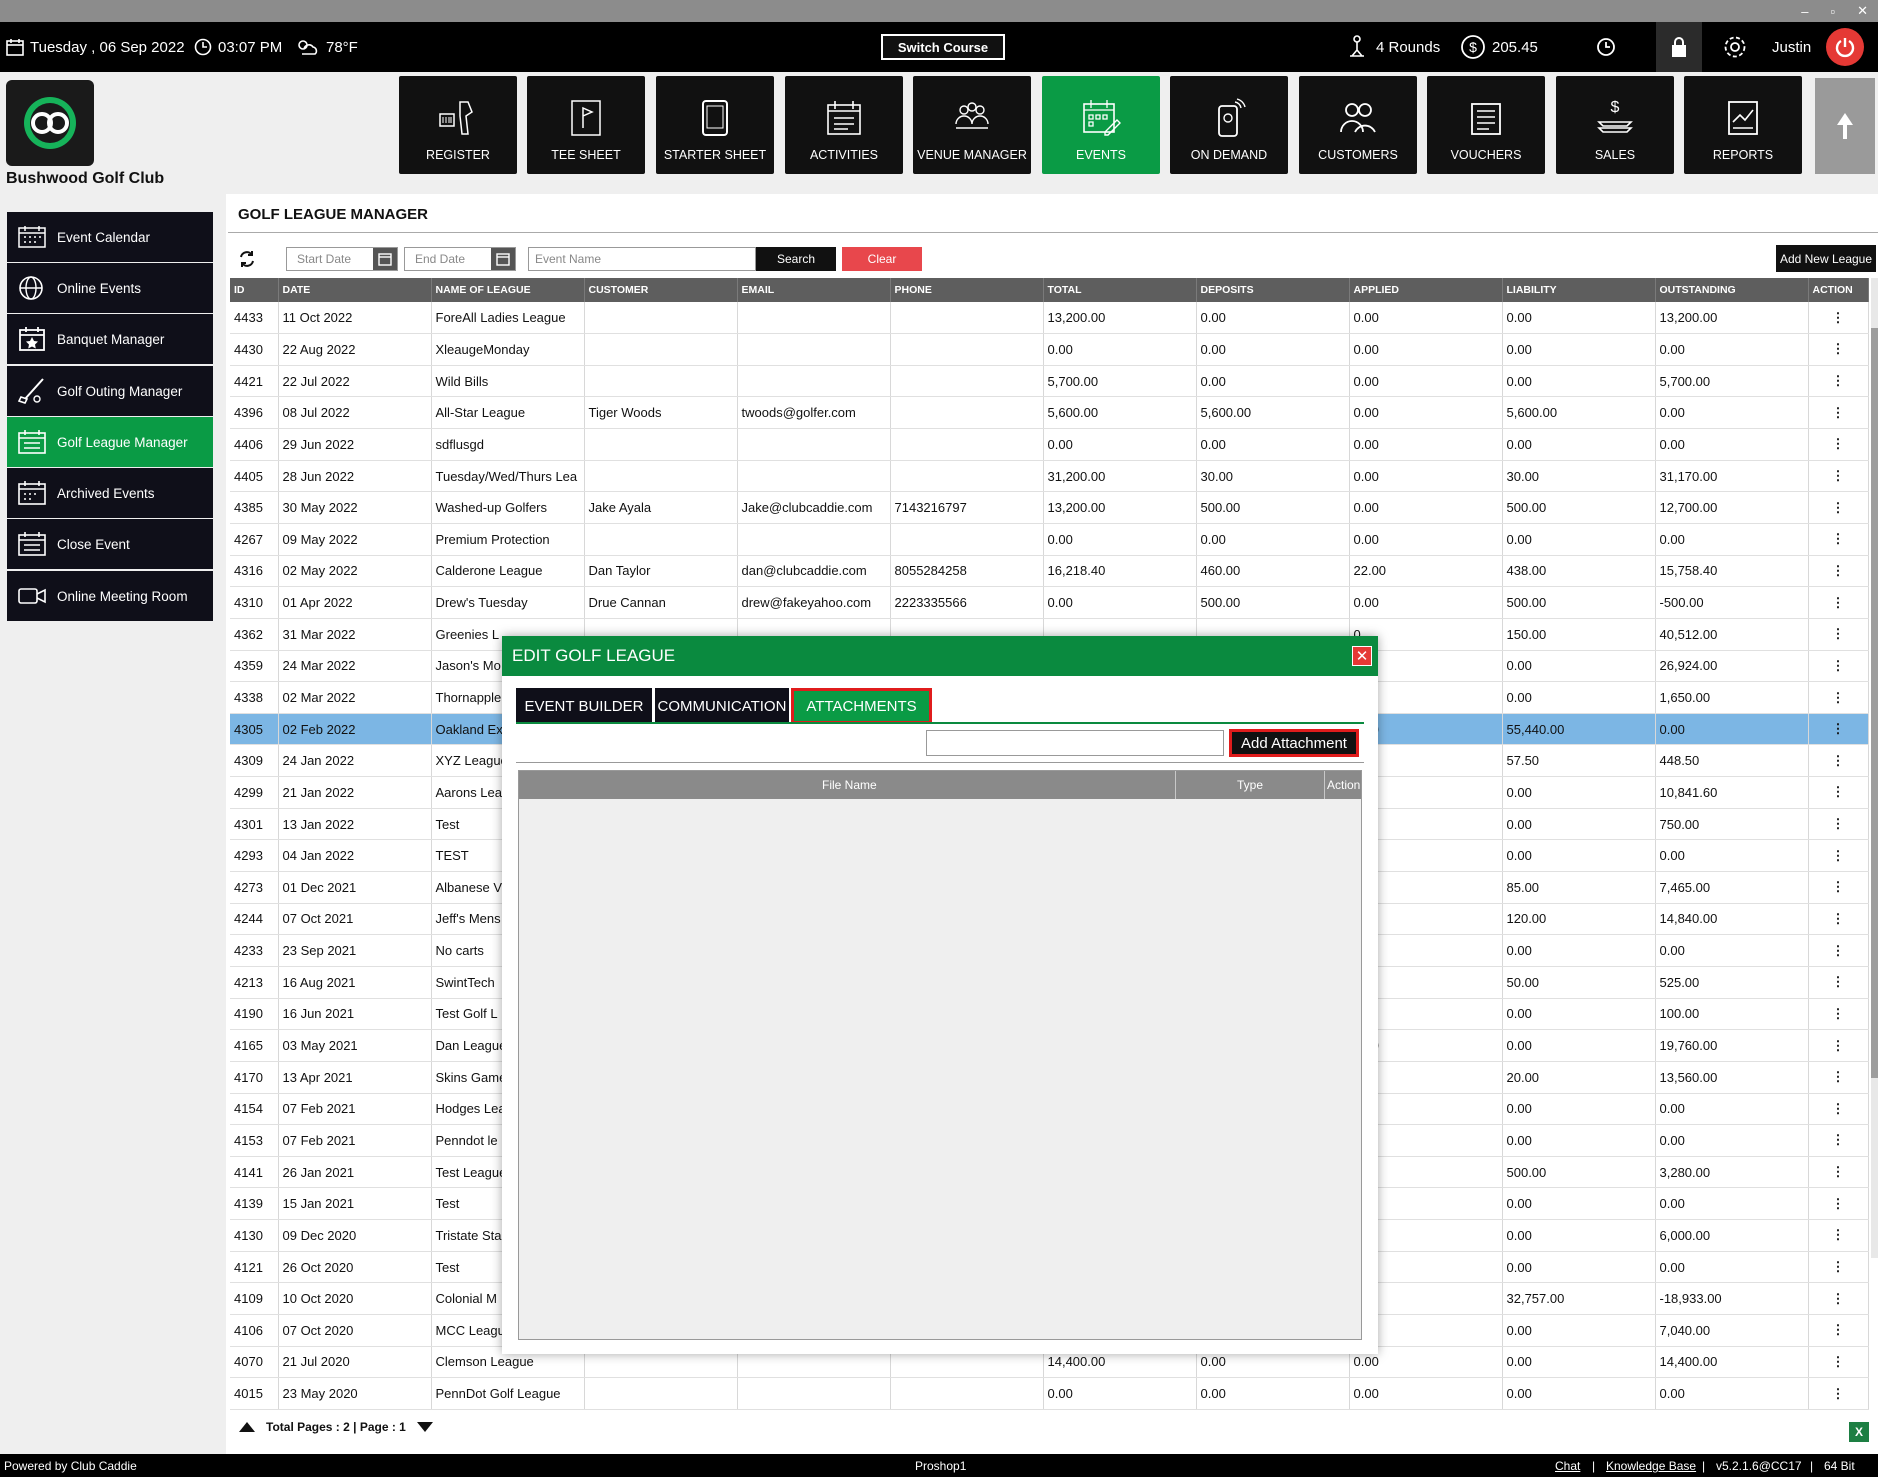 This screenshot has width=1878, height=1477. What do you see at coordinates (586, 125) in the screenshot?
I see `nav-tee-sheet: TEE SHEET` at bounding box center [586, 125].